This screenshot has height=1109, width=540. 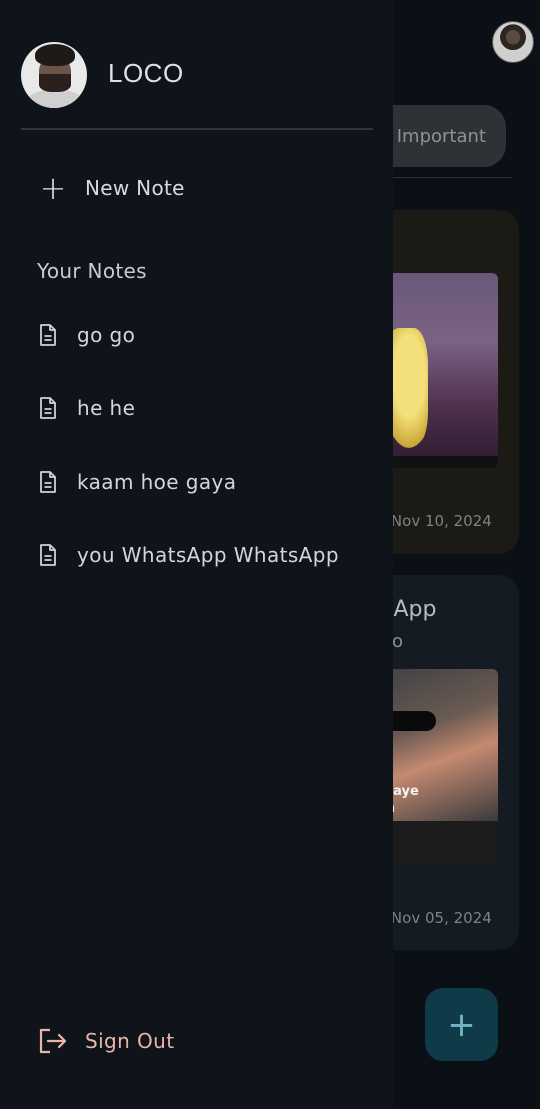 What do you see at coordinates (54, 75) in the screenshot?
I see `user-avatar` at bounding box center [54, 75].